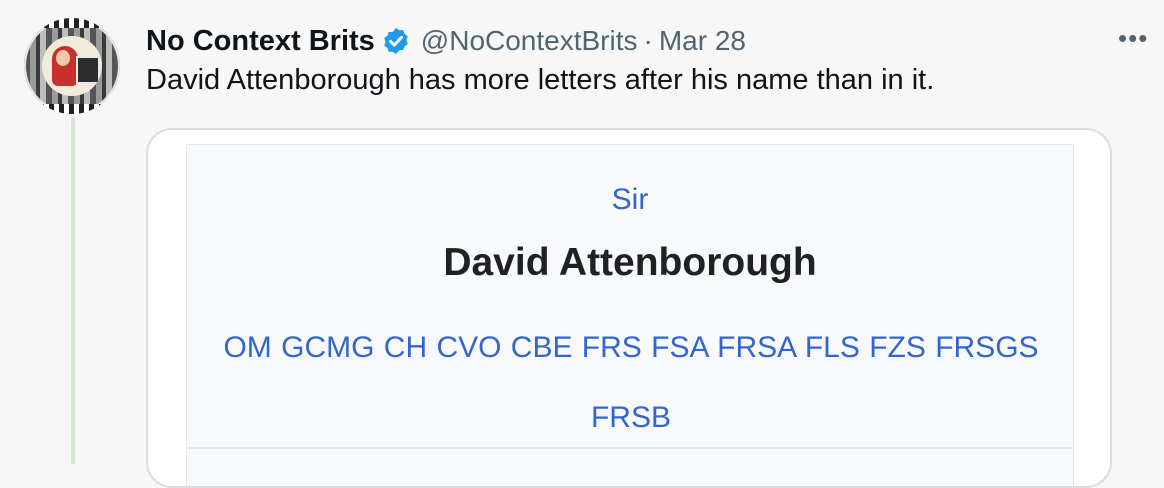 The width and height of the screenshot is (1164, 488). I want to click on avatar-inner-circle, so click(72, 66).